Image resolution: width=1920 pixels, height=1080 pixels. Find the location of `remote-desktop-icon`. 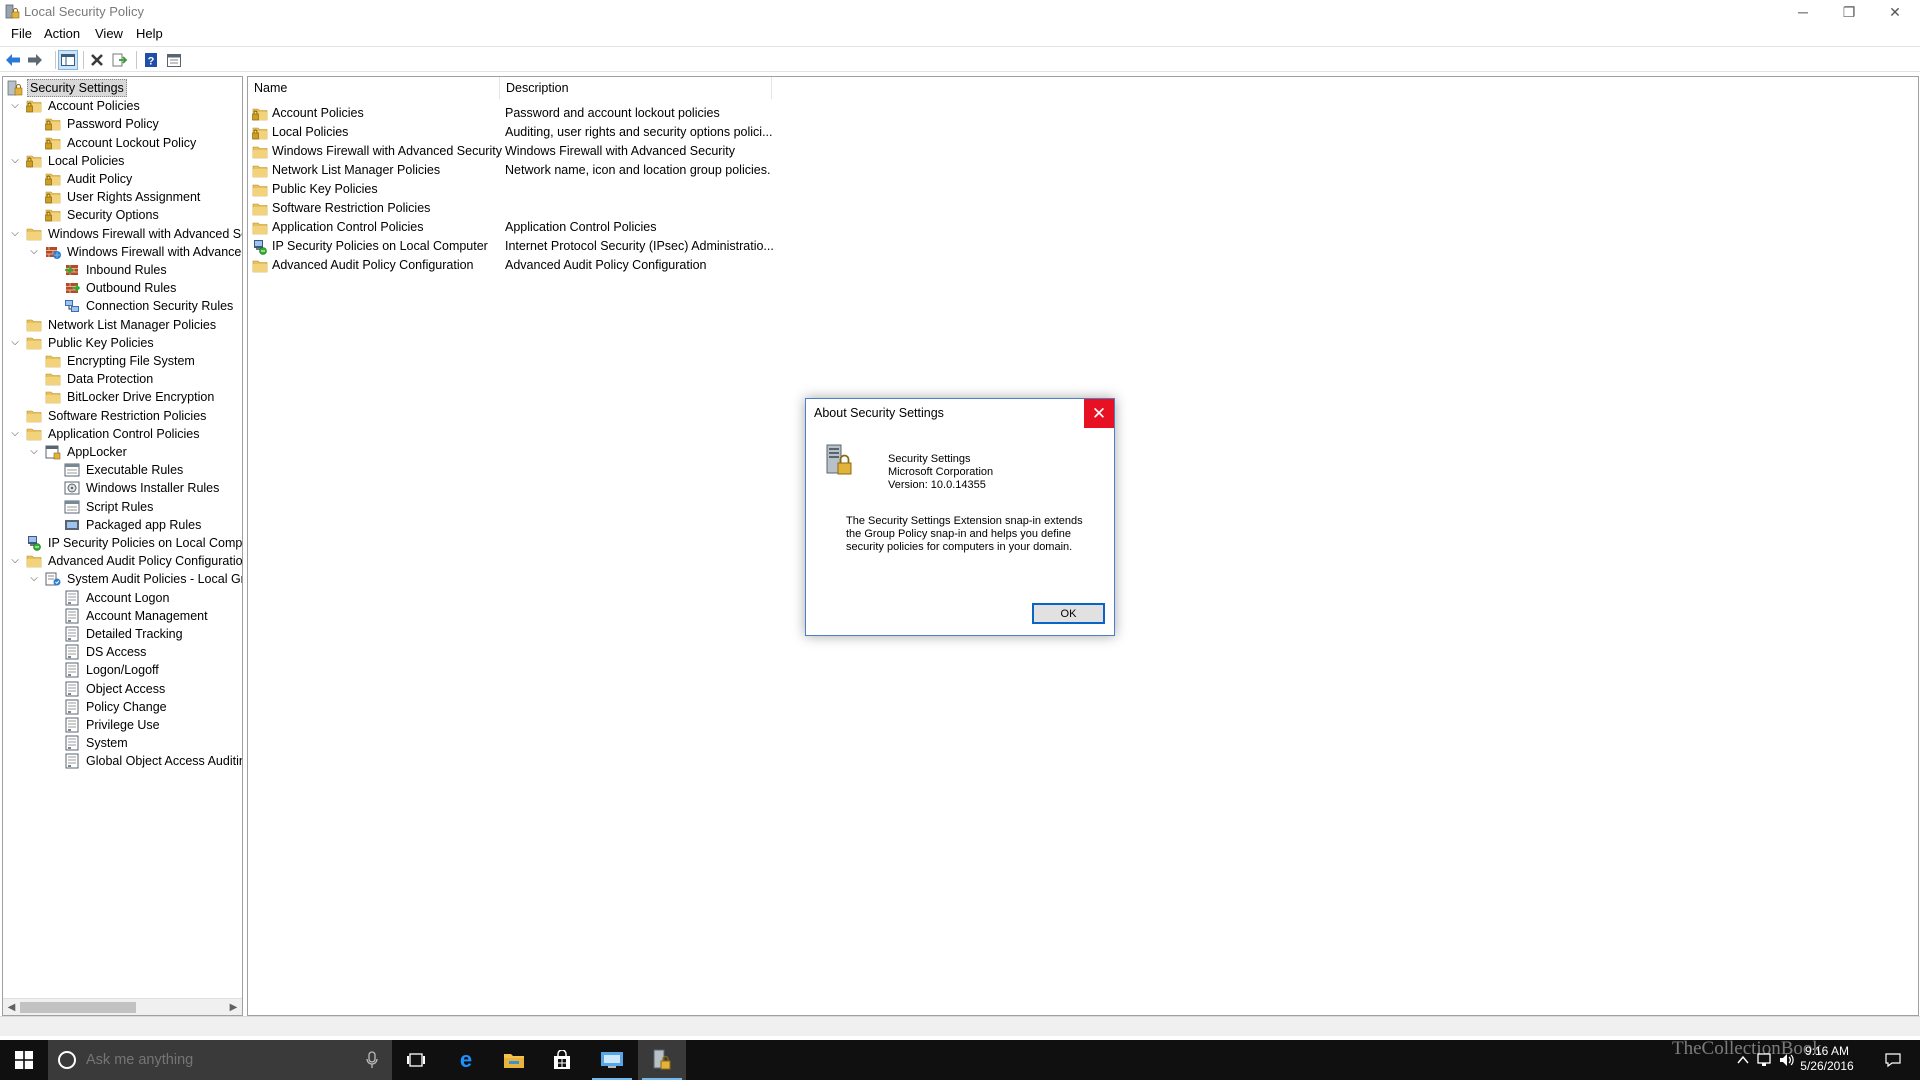

remote-desktop-icon is located at coordinates (612, 1060).